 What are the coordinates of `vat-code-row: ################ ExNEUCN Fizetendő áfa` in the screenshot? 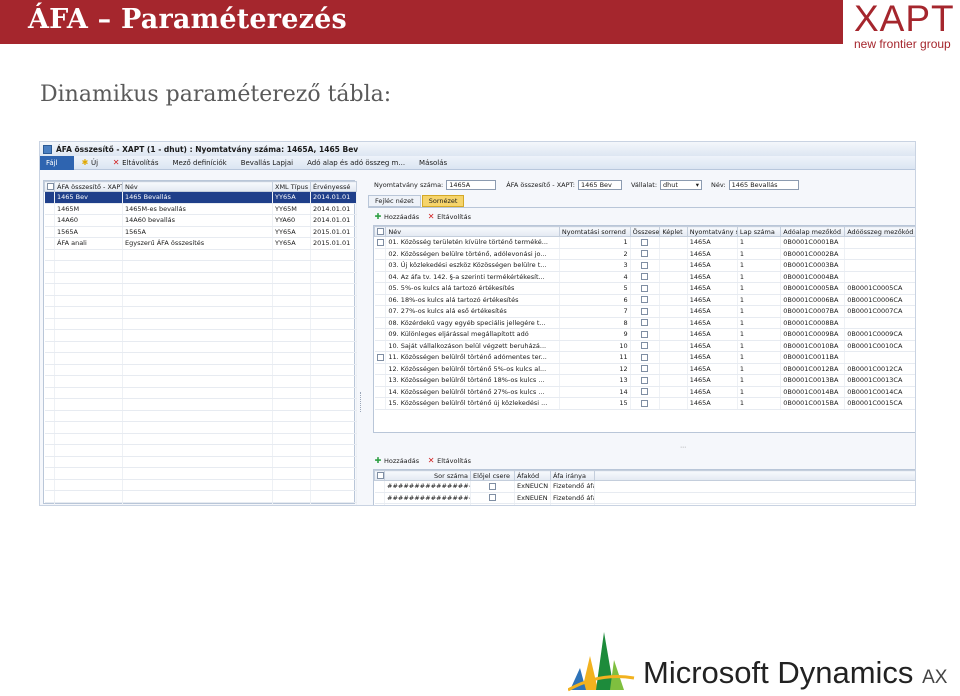 It's located at (644, 486).